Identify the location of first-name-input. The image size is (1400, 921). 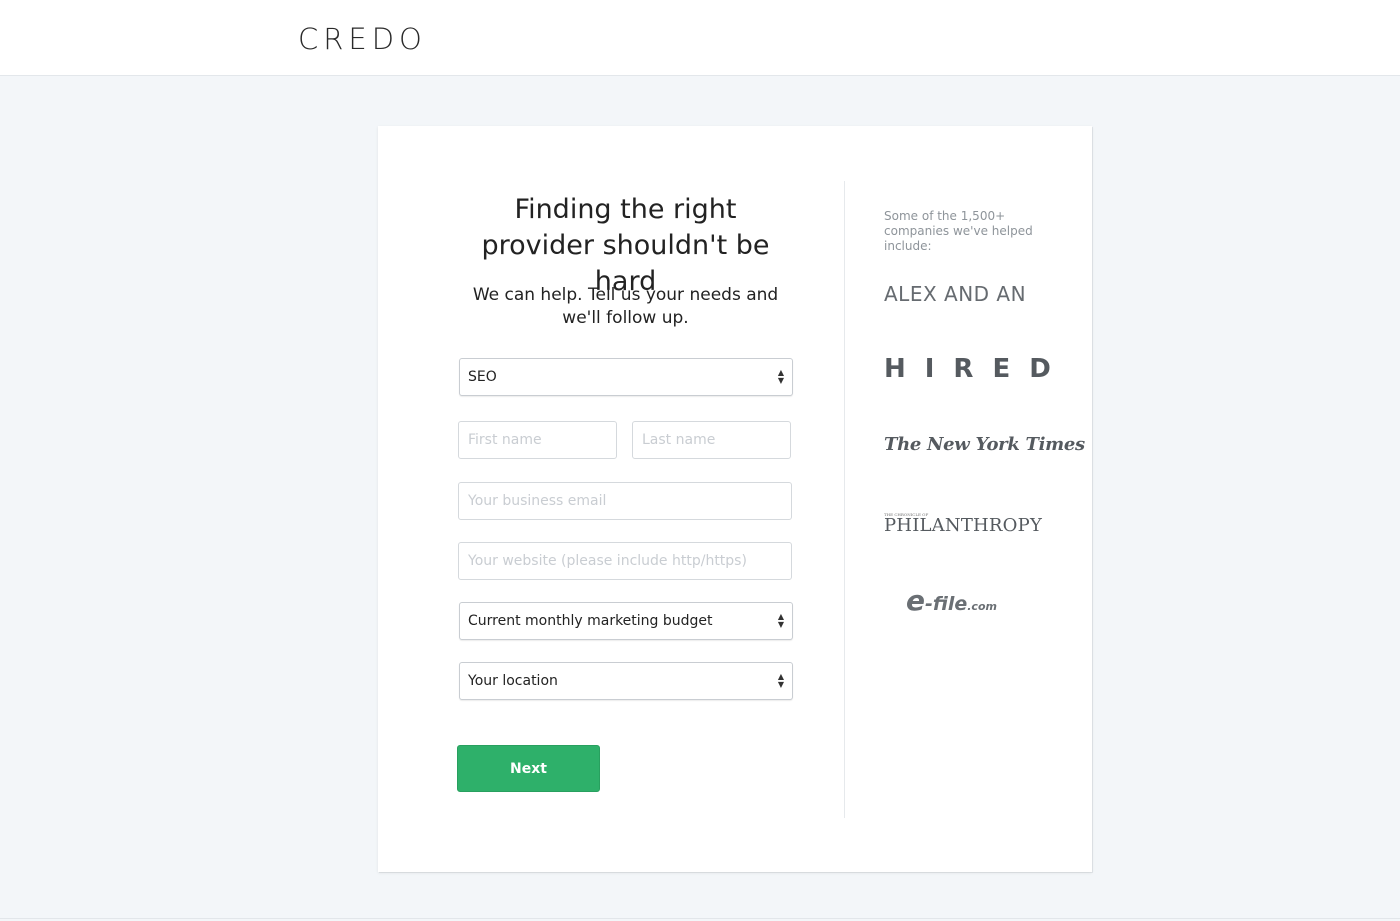
(537, 440).